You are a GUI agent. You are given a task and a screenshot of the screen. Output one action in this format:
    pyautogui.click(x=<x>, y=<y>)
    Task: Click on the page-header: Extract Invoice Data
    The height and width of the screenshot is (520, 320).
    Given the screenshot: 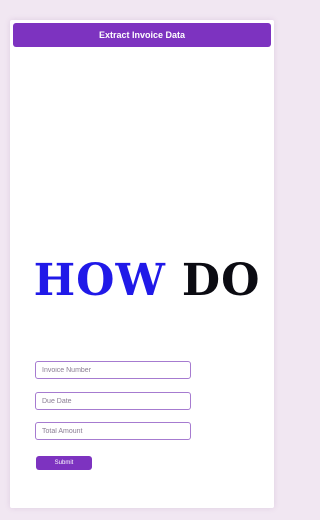 What is the action you would take?
    pyautogui.click(x=142, y=35)
    